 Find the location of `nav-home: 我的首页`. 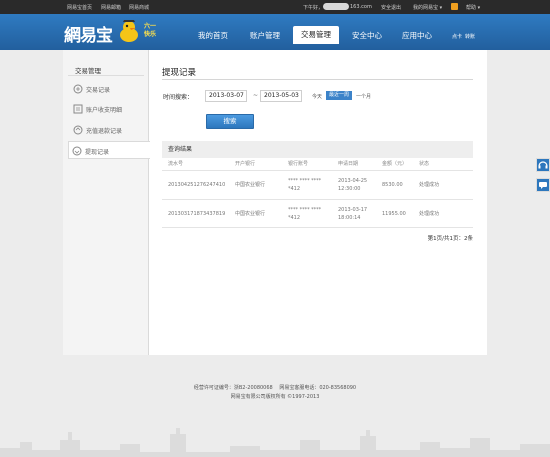

nav-home: 我的首页 is located at coordinates (213, 35).